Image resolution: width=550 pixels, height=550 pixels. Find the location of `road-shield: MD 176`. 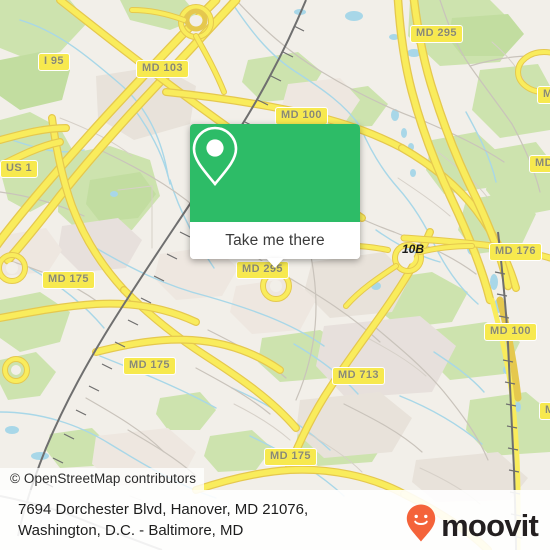

road-shield: MD 176 is located at coordinates (515, 252).